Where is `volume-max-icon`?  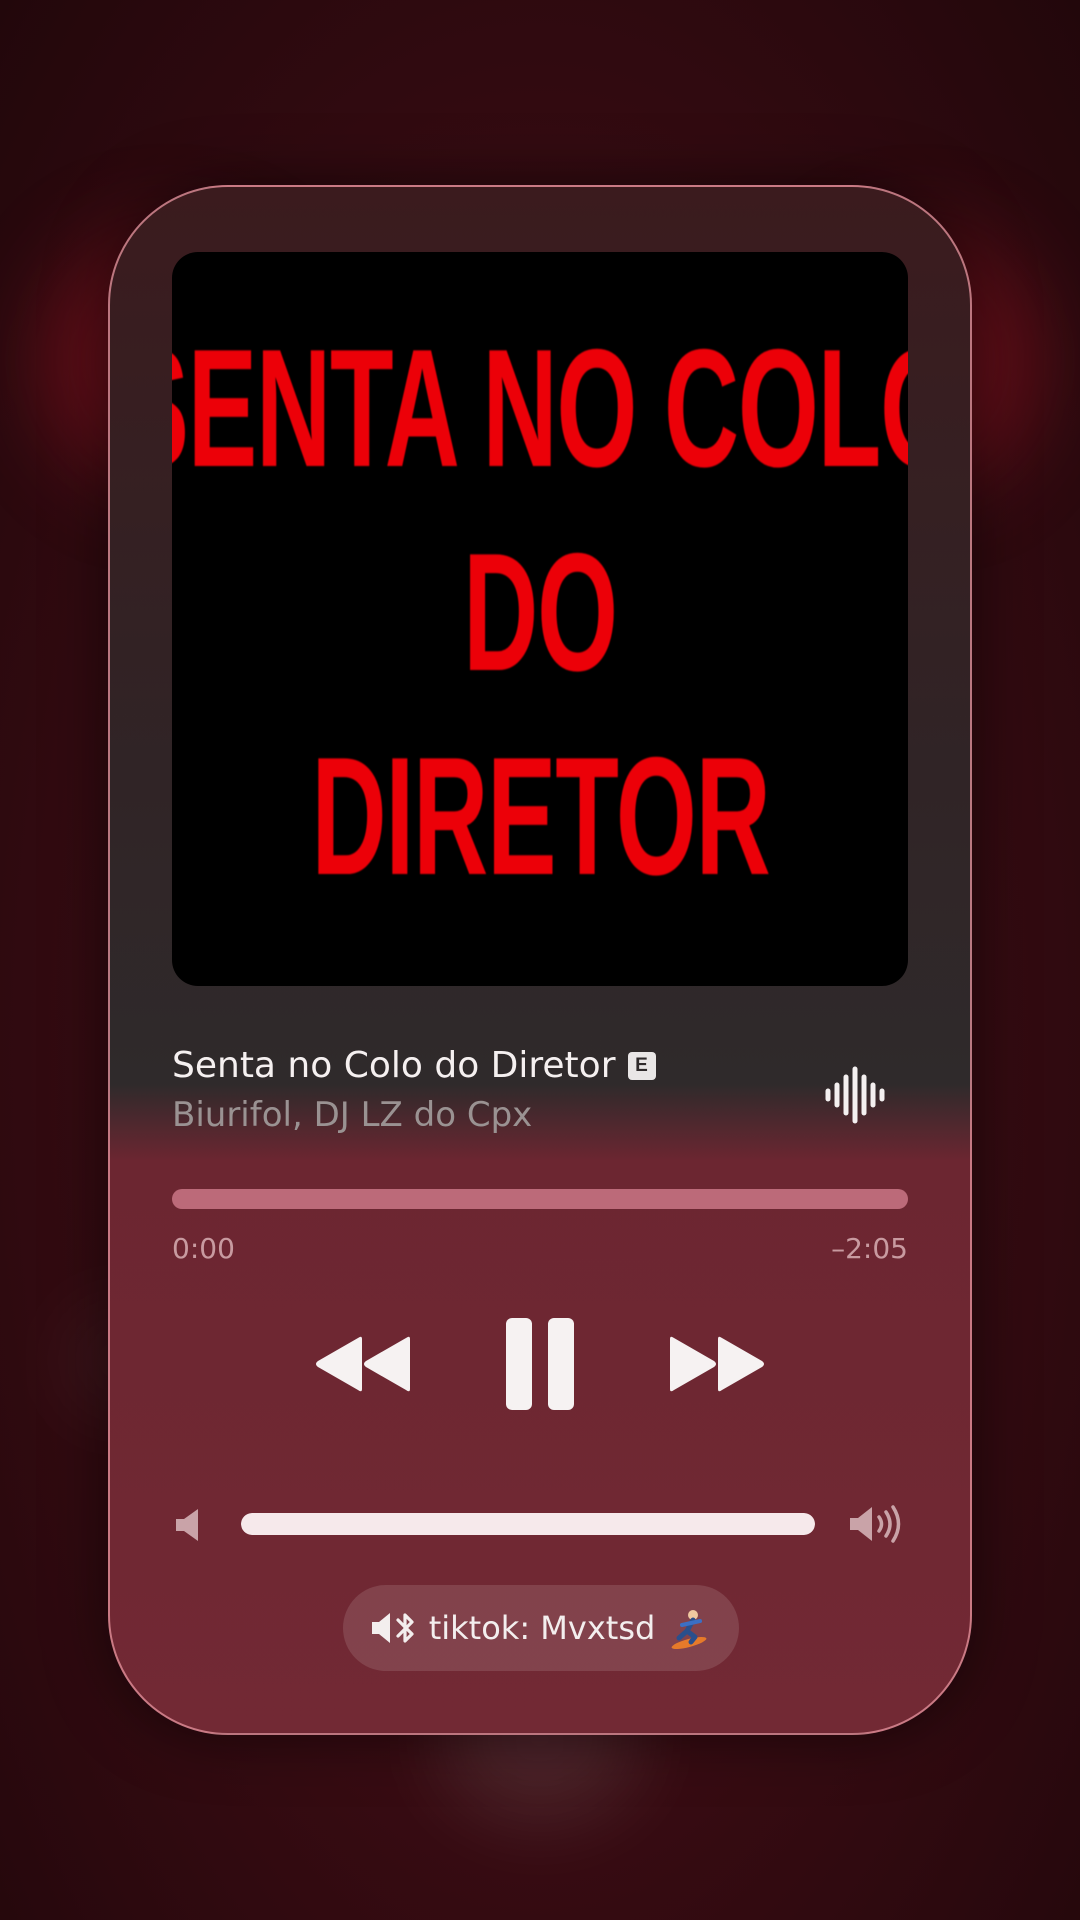 volume-max-icon is located at coordinates (875, 1524).